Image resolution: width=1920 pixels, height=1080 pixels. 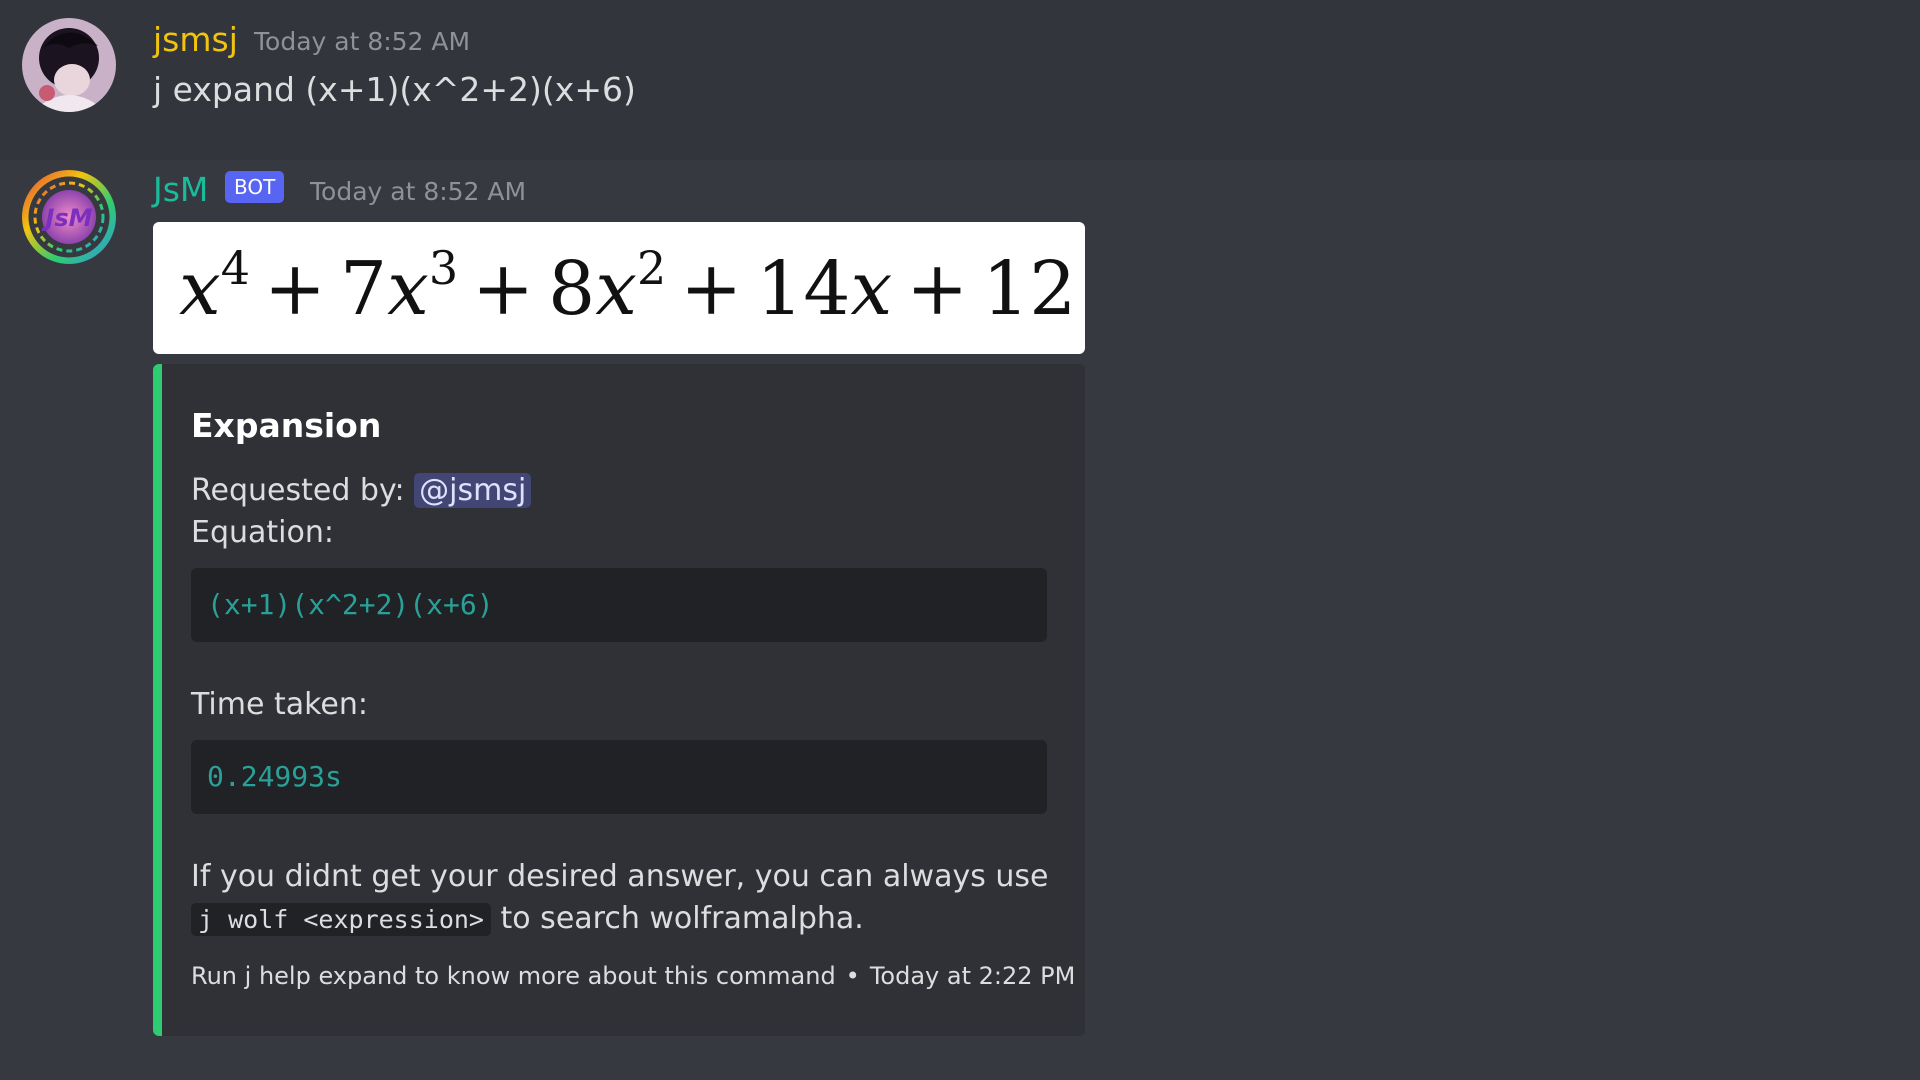 I want to click on user-username: jsmsj, so click(x=195, y=40).